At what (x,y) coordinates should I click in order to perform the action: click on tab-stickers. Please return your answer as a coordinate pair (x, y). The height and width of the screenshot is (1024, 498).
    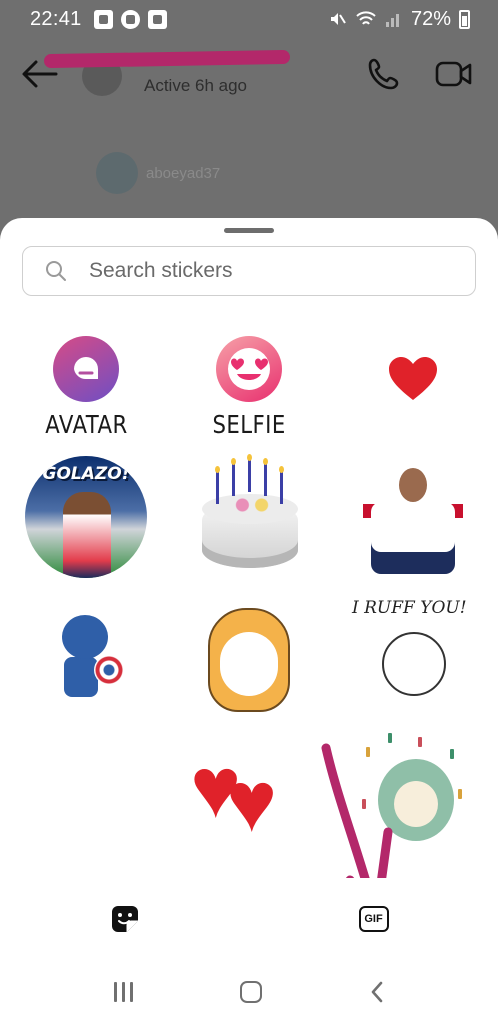
    Looking at the image, I should click on (124, 919).